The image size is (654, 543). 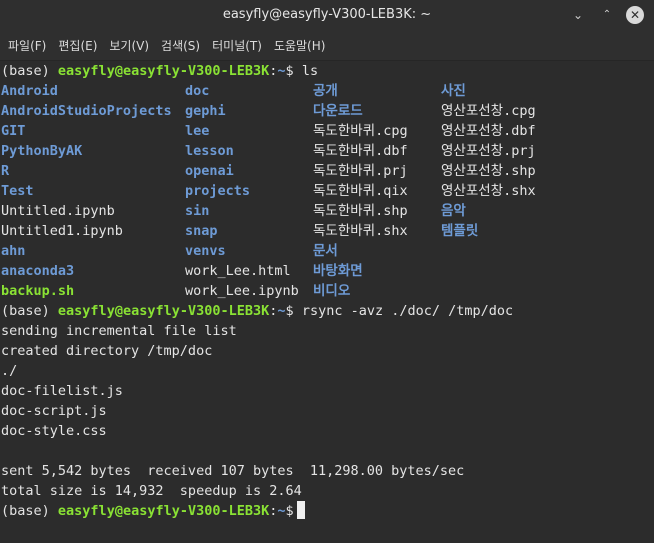 What do you see at coordinates (453, 91) in the screenshot?
I see `directory-entry: 사진` at bounding box center [453, 91].